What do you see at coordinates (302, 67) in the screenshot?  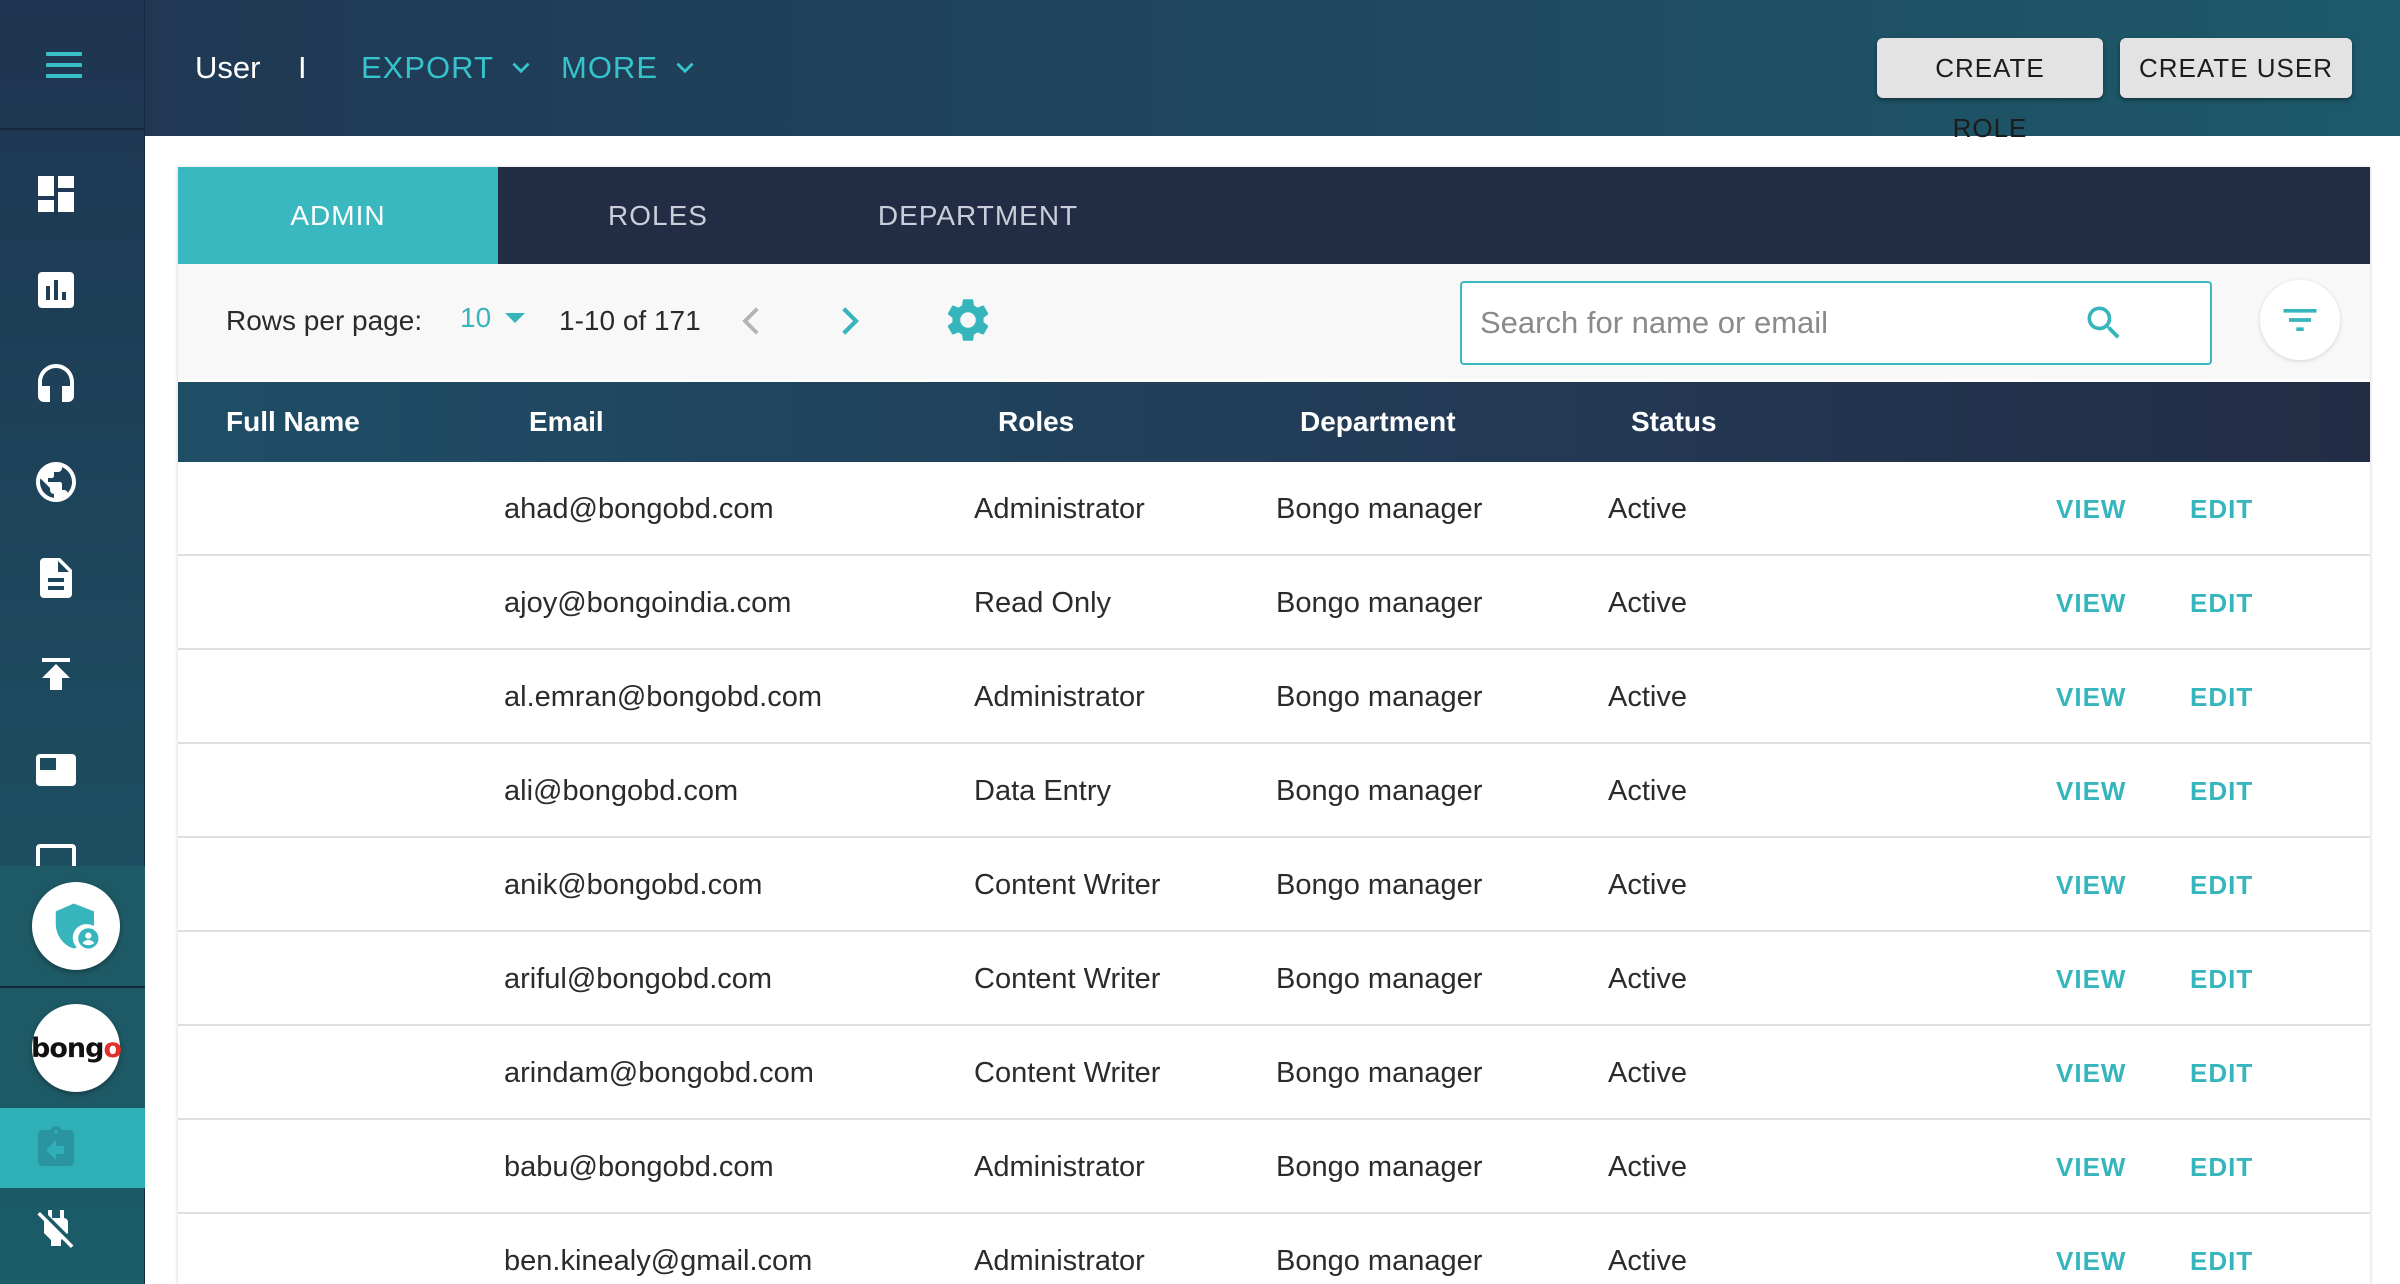 I see `title-separator: I` at bounding box center [302, 67].